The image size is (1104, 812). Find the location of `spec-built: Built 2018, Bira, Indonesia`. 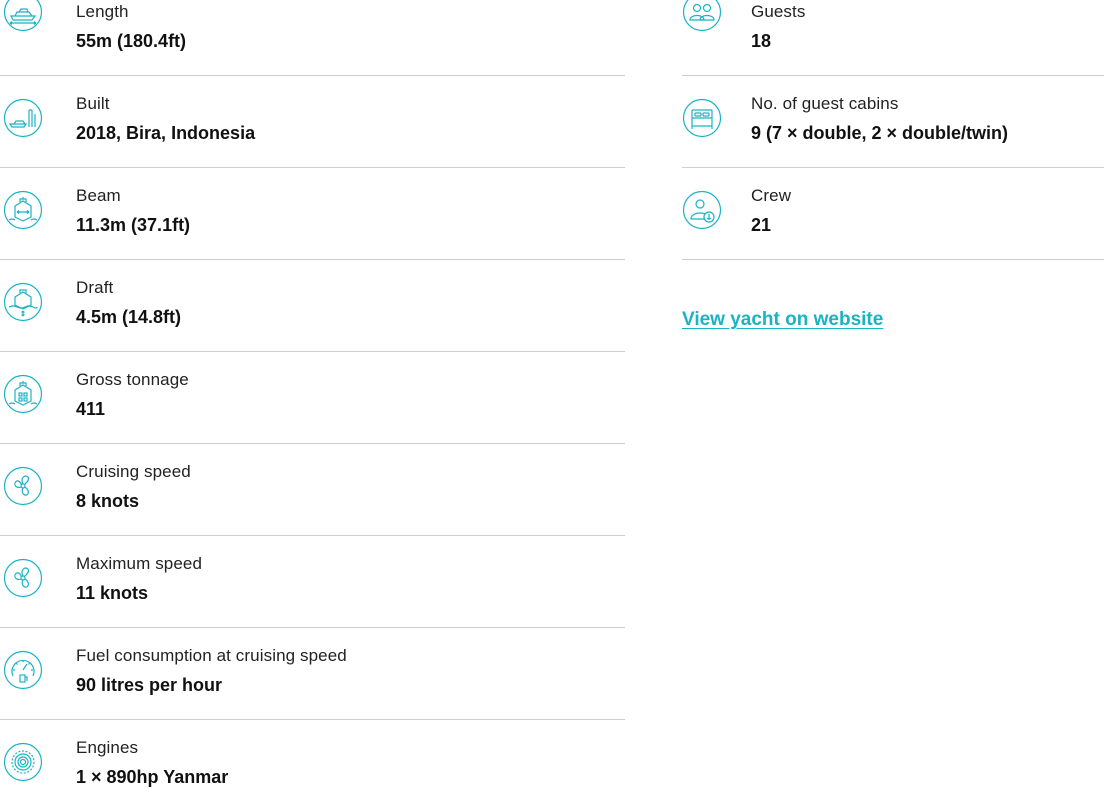

spec-built: Built 2018, Bira, Indonesia is located at coordinates (312, 122).